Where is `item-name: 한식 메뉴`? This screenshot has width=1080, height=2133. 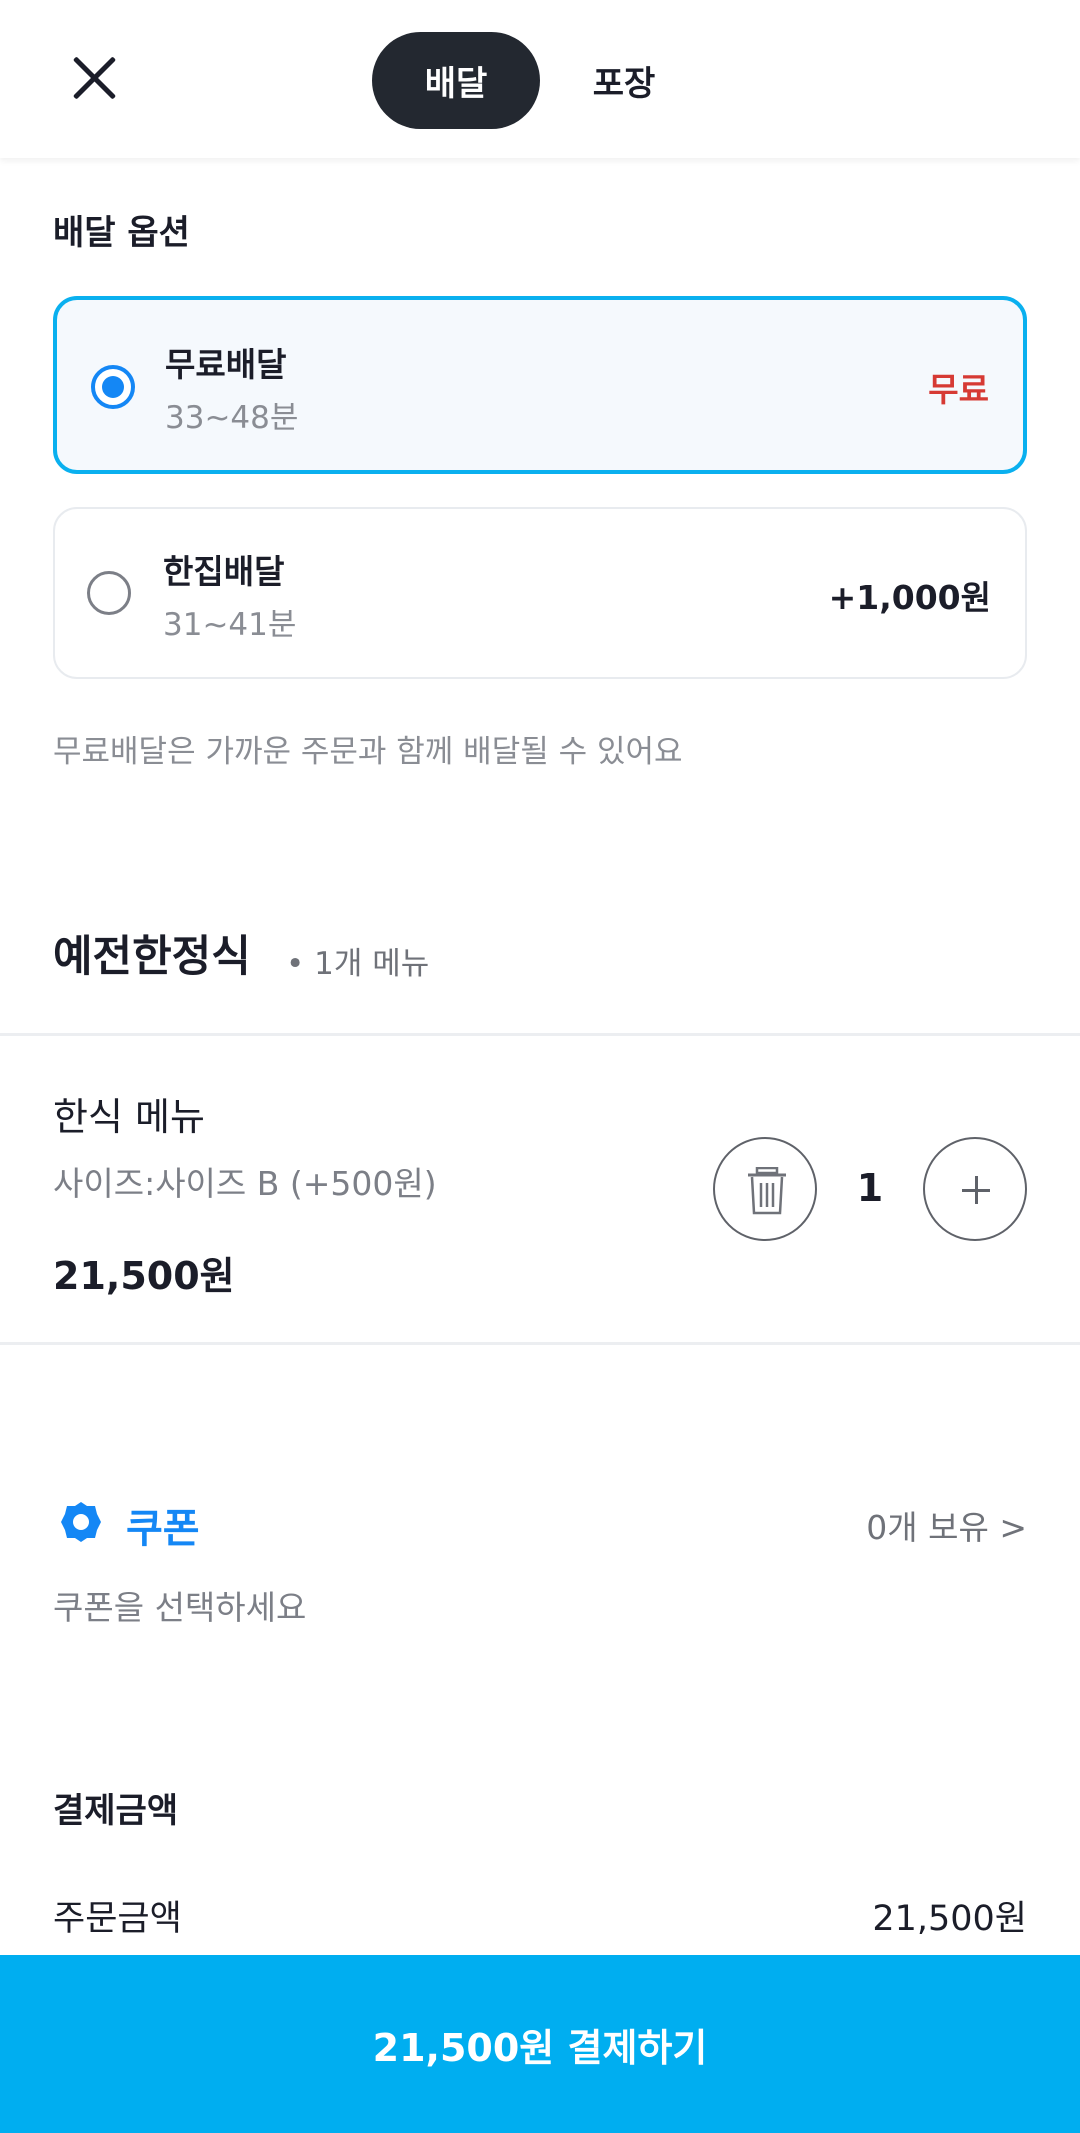
item-name: 한식 메뉴 is located at coordinates (129, 1117).